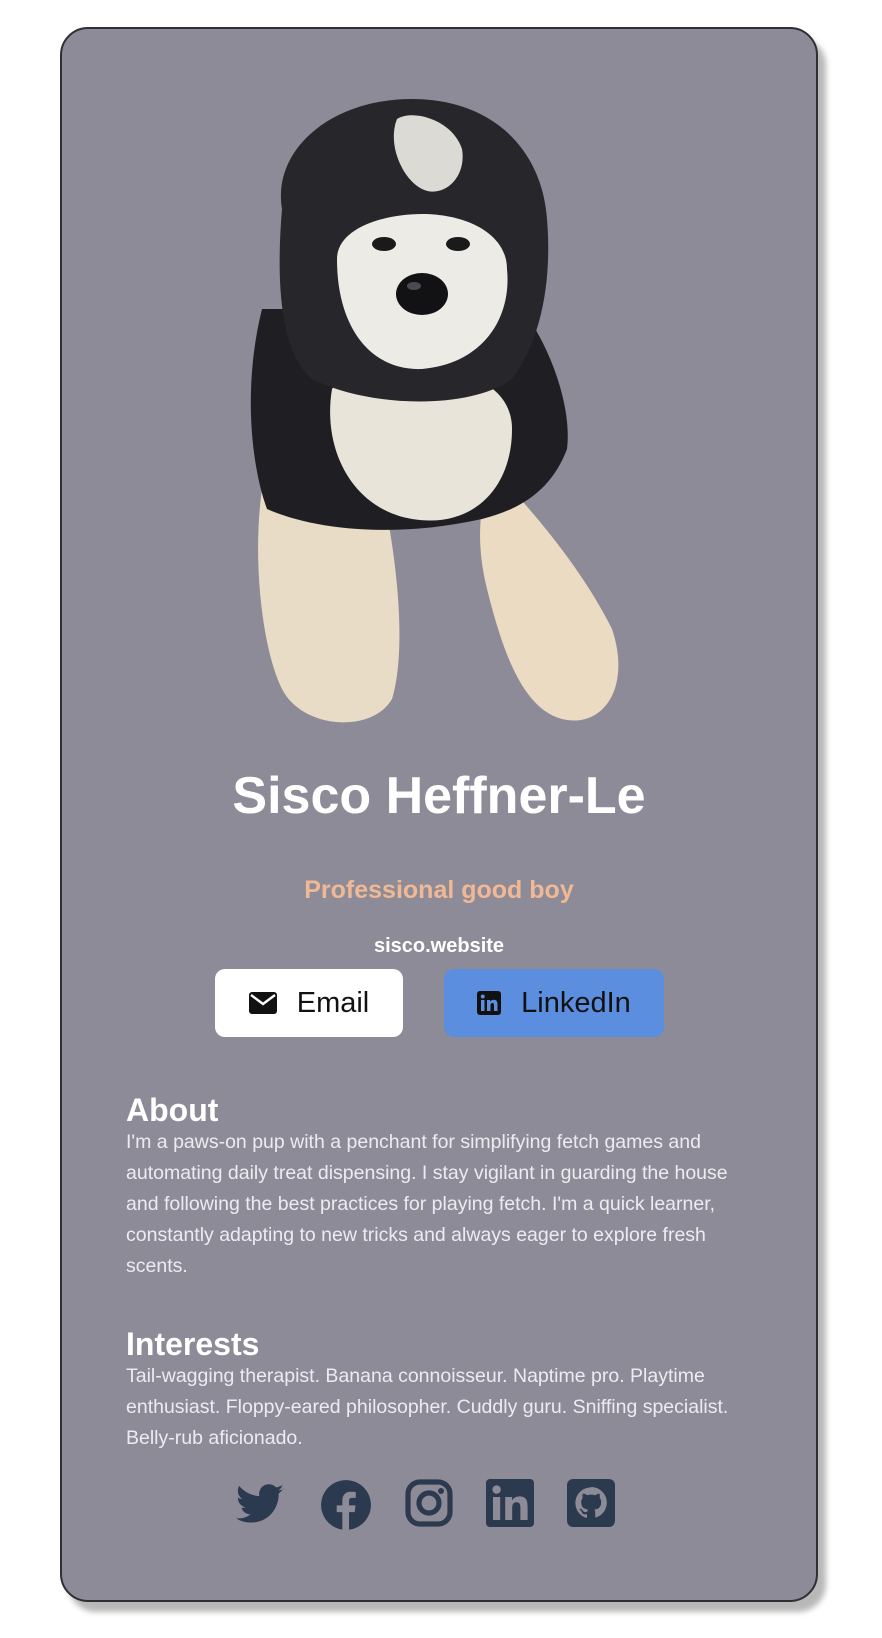 This screenshot has height=1638, width=882. What do you see at coordinates (333, 1002) in the screenshot?
I see `email-button-label: Email` at bounding box center [333, 1002].